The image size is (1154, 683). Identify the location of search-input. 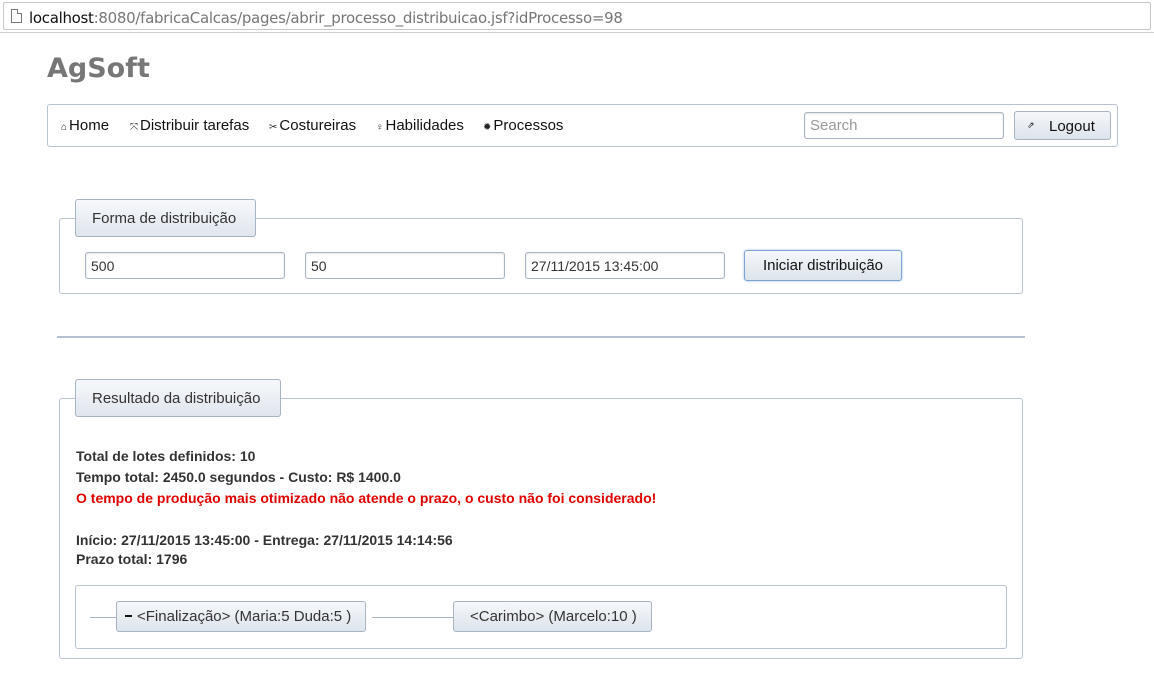
(904, 125).